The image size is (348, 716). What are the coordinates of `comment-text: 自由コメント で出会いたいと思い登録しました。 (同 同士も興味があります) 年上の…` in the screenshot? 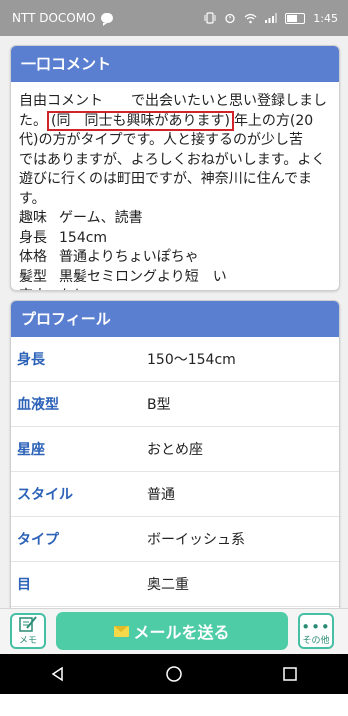 It's located at (175, 150).